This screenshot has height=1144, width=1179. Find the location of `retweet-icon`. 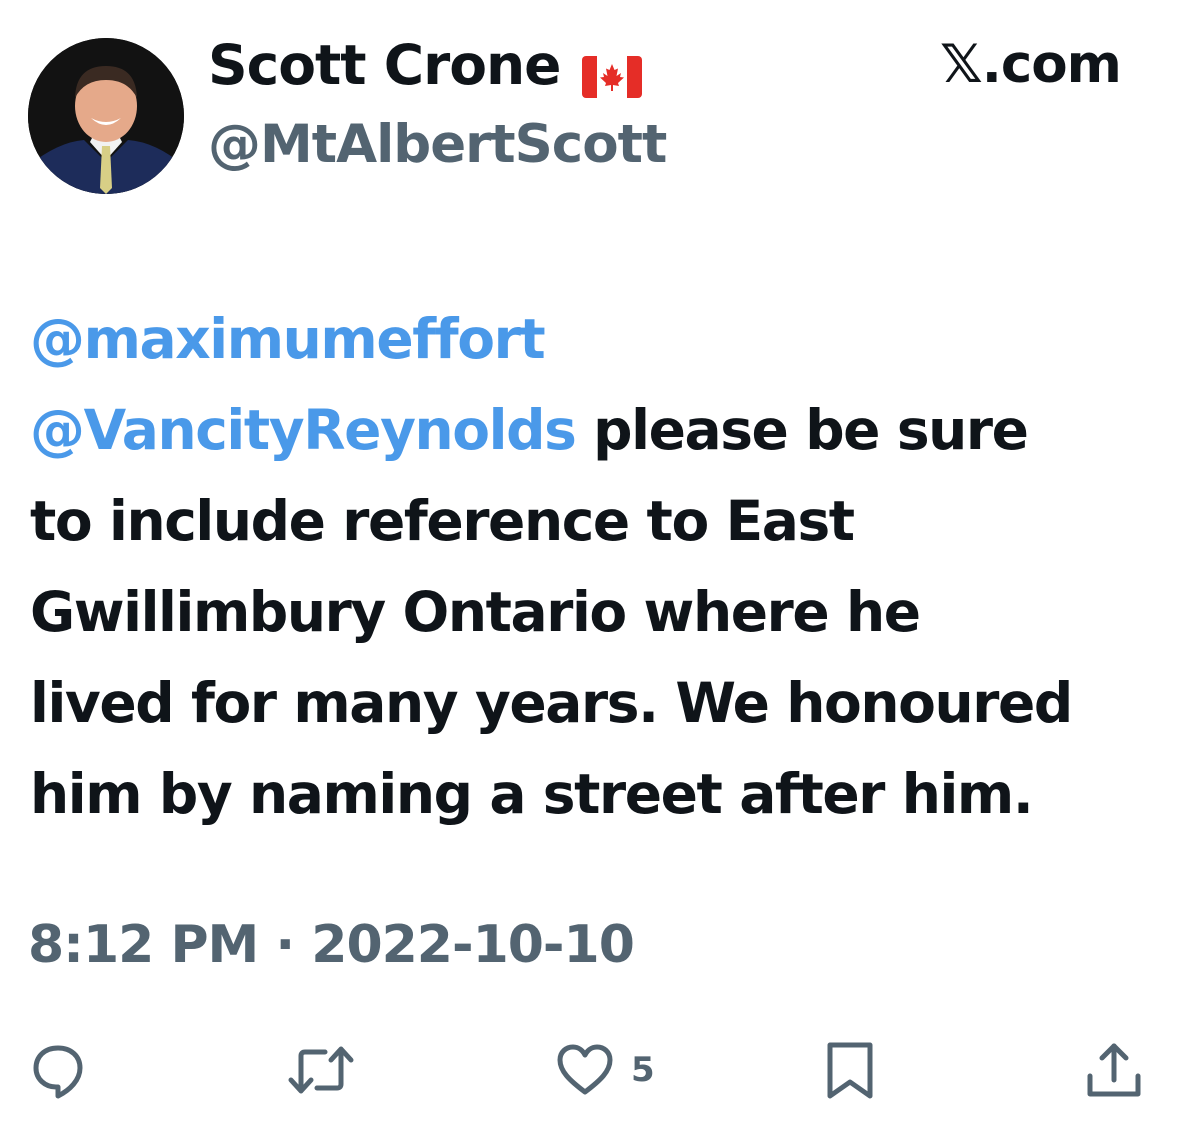

retweet-icon is located at coordinates (321, 1070).